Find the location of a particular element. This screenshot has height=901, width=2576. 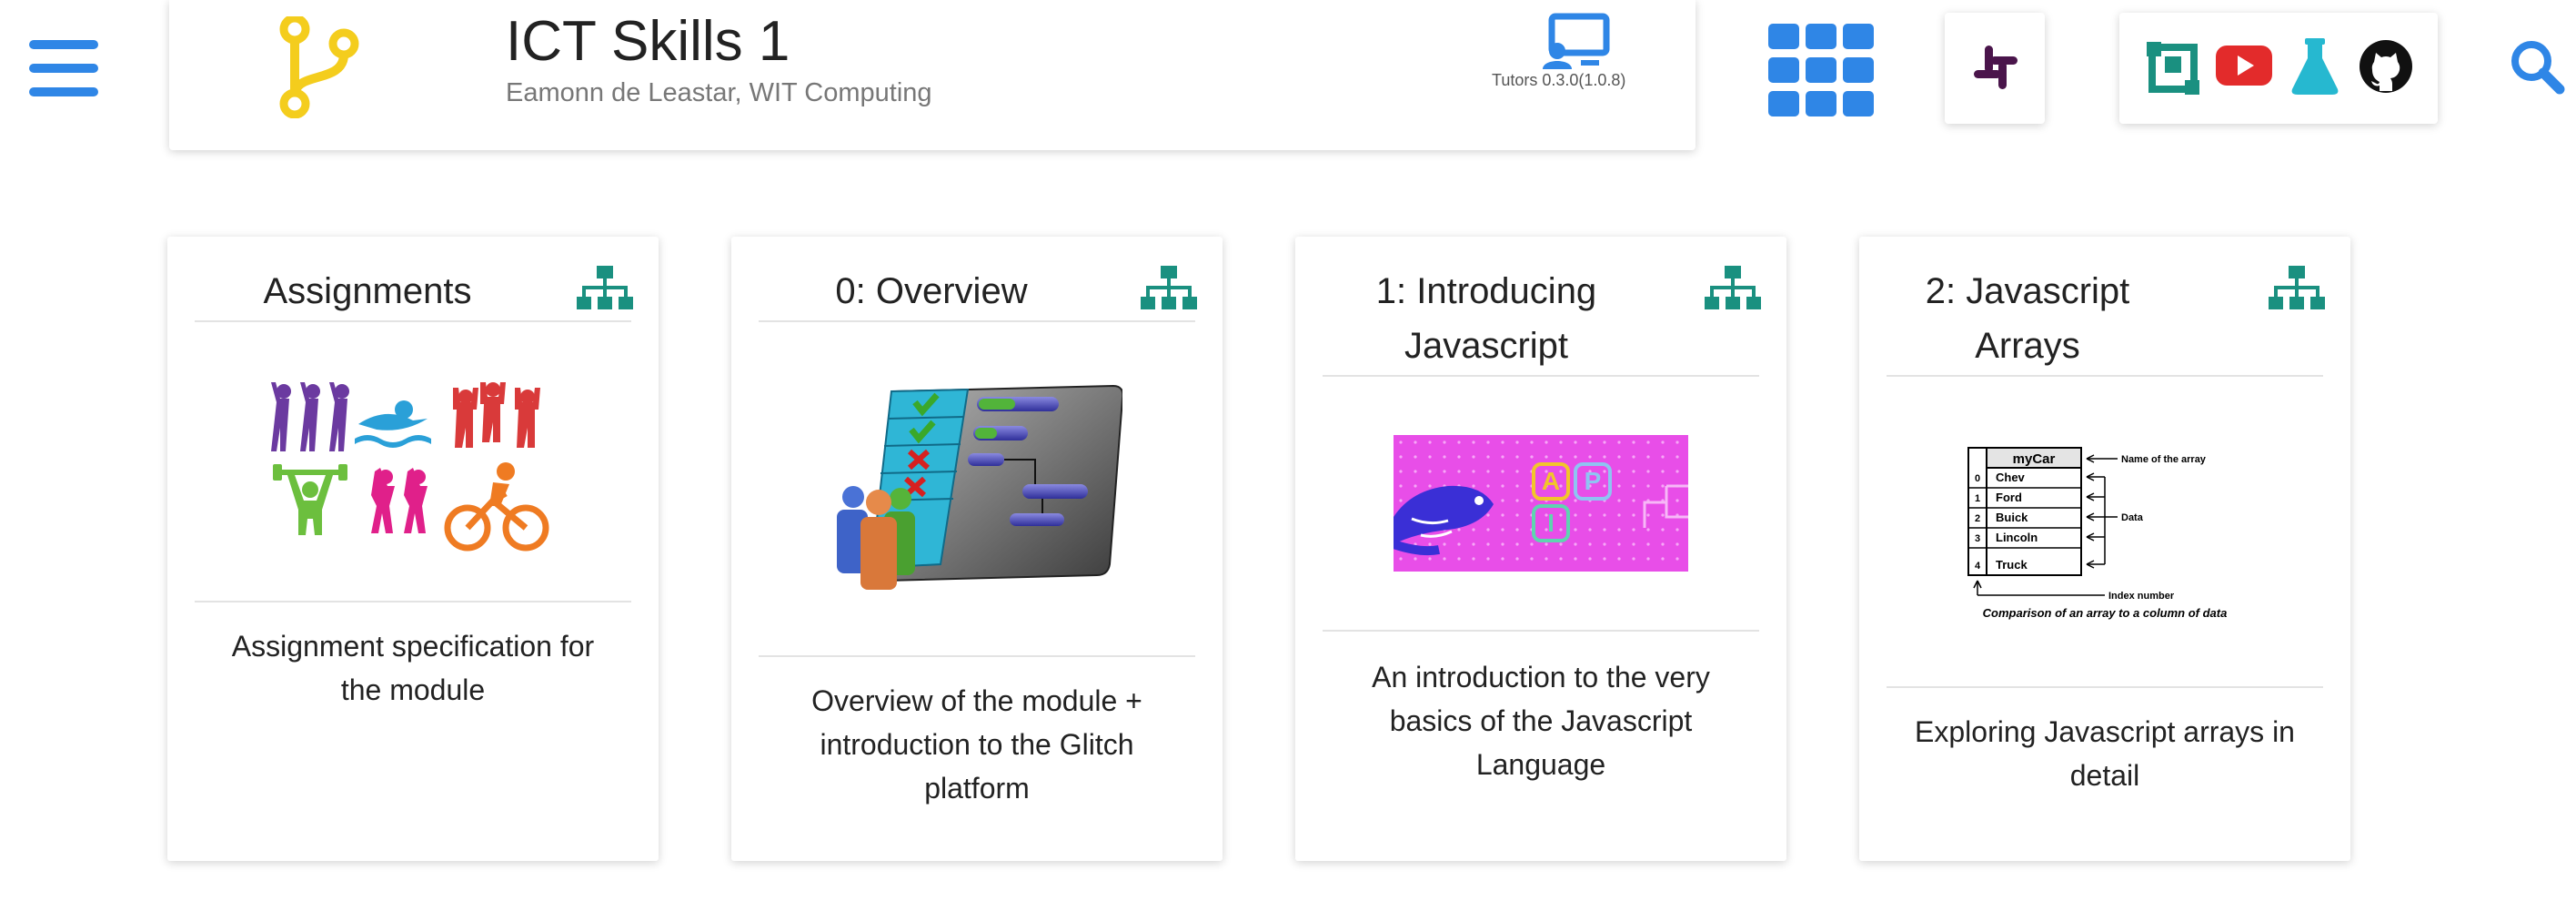

array-index: 1 is located at coordinates (1977, 498).